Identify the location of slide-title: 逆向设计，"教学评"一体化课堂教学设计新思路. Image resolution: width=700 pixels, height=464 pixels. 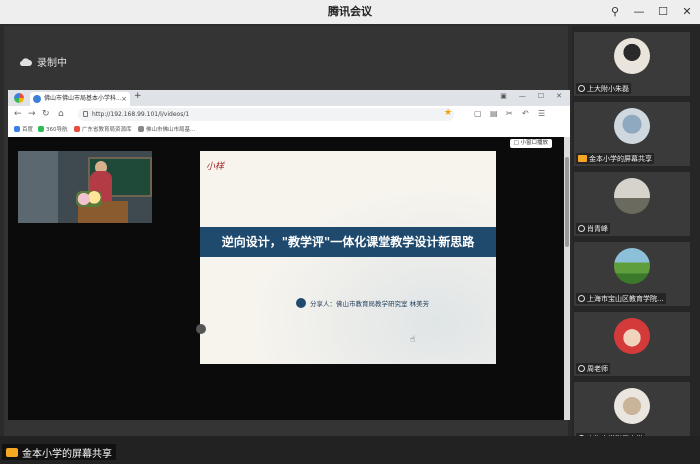
(348, 242).